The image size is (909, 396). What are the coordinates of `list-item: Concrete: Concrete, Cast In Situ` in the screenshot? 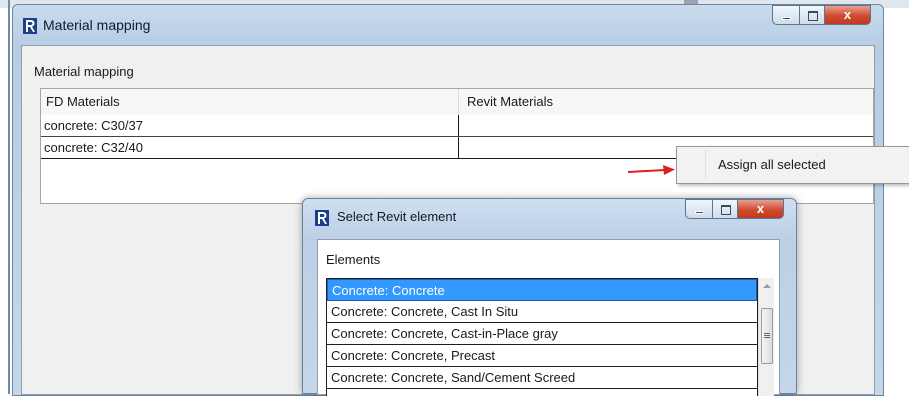 It's located at (542, 312).